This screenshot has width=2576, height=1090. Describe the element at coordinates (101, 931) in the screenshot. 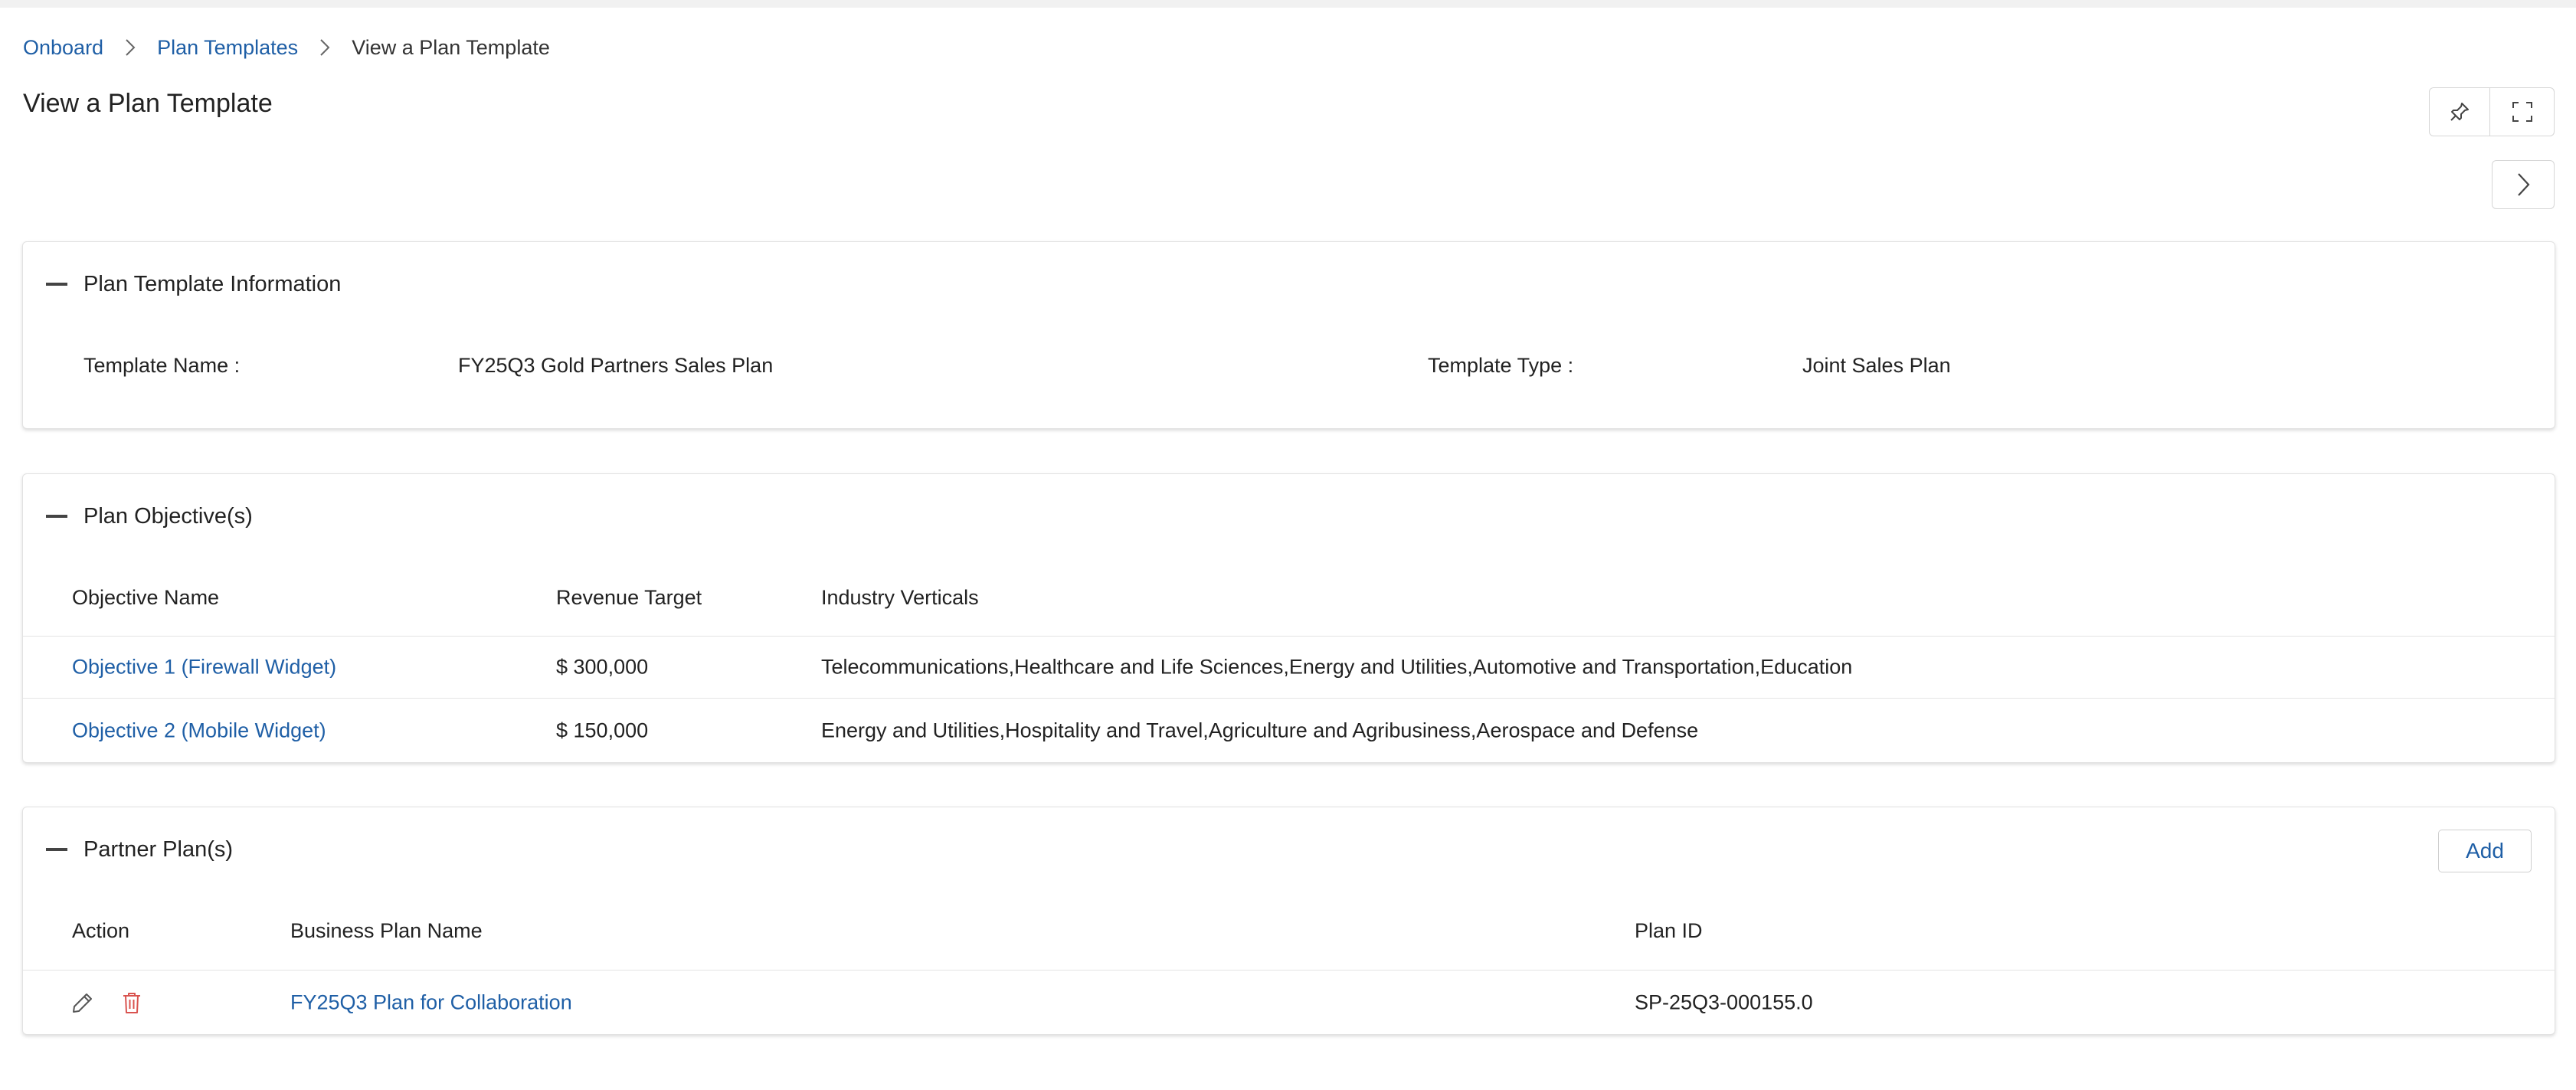

I see `column-header-action: Action` at that location.